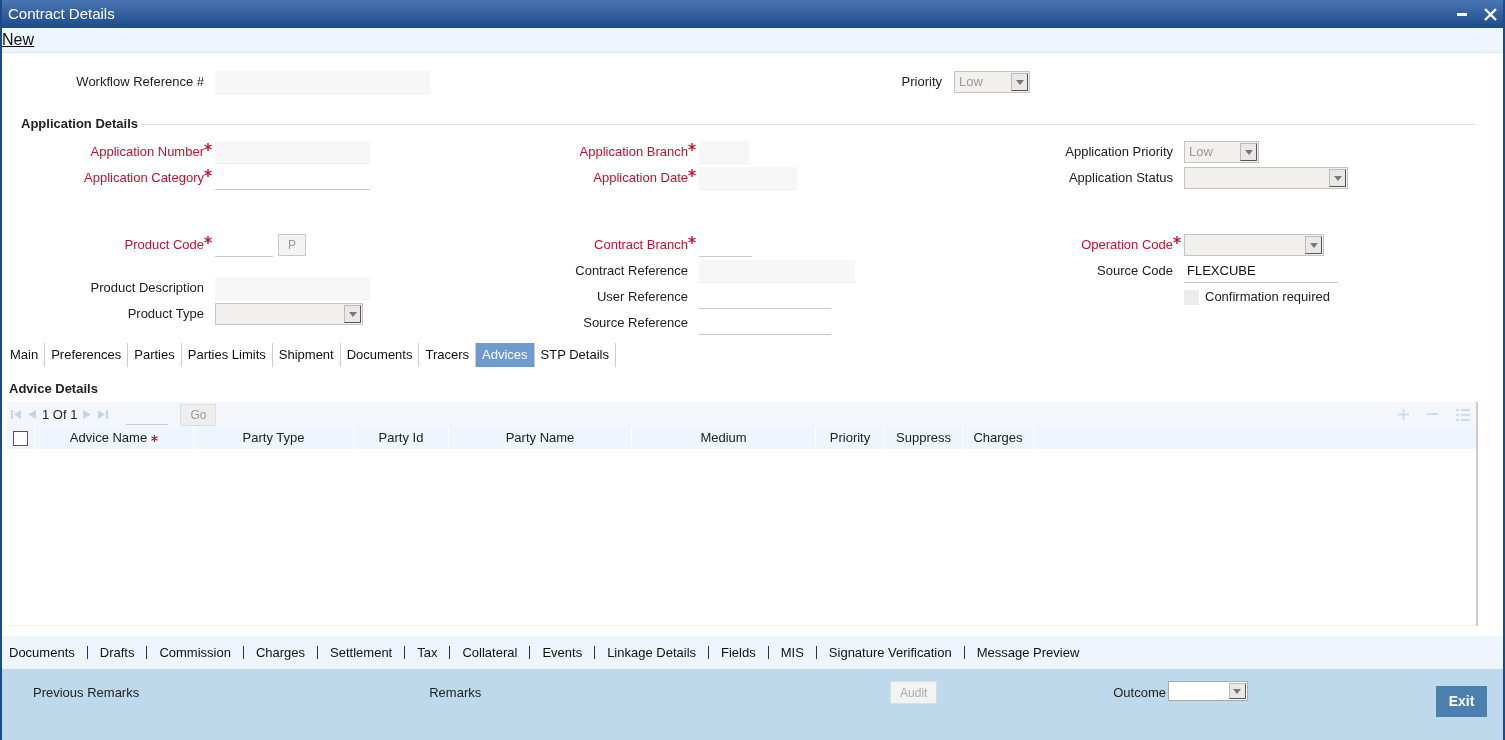 This screenshot has width=1505, height=740. I want to click on field-label: Application Category, so click(143, 178).